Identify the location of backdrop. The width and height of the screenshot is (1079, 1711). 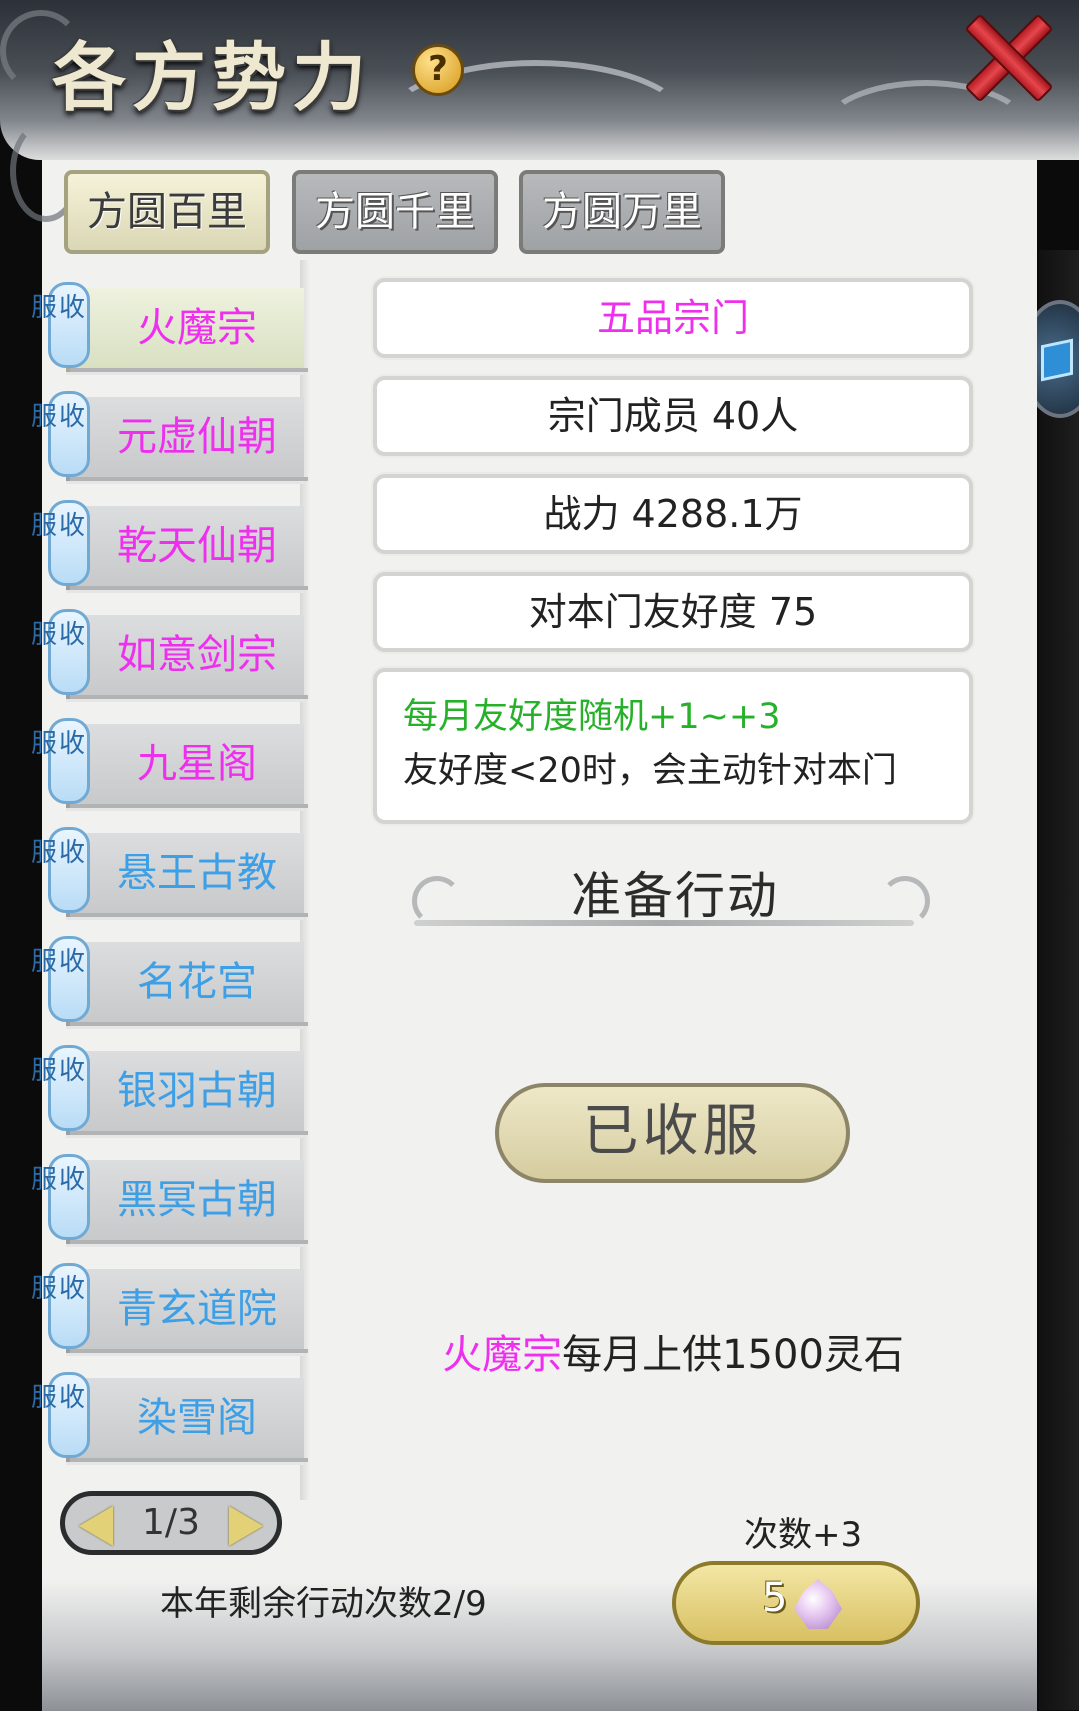
(1059, 980).